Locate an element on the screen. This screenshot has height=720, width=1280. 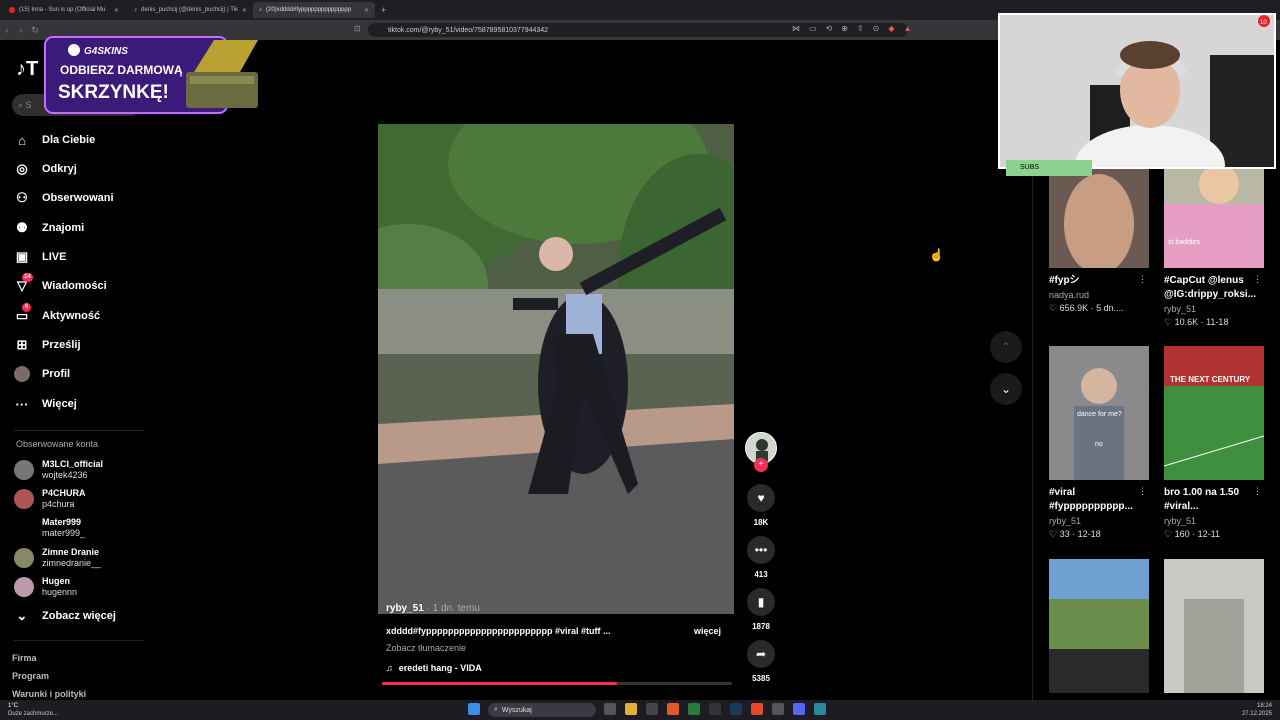
followed-account: Zimne Dranie zimnedranie__ is located at coordinates (57, 558).